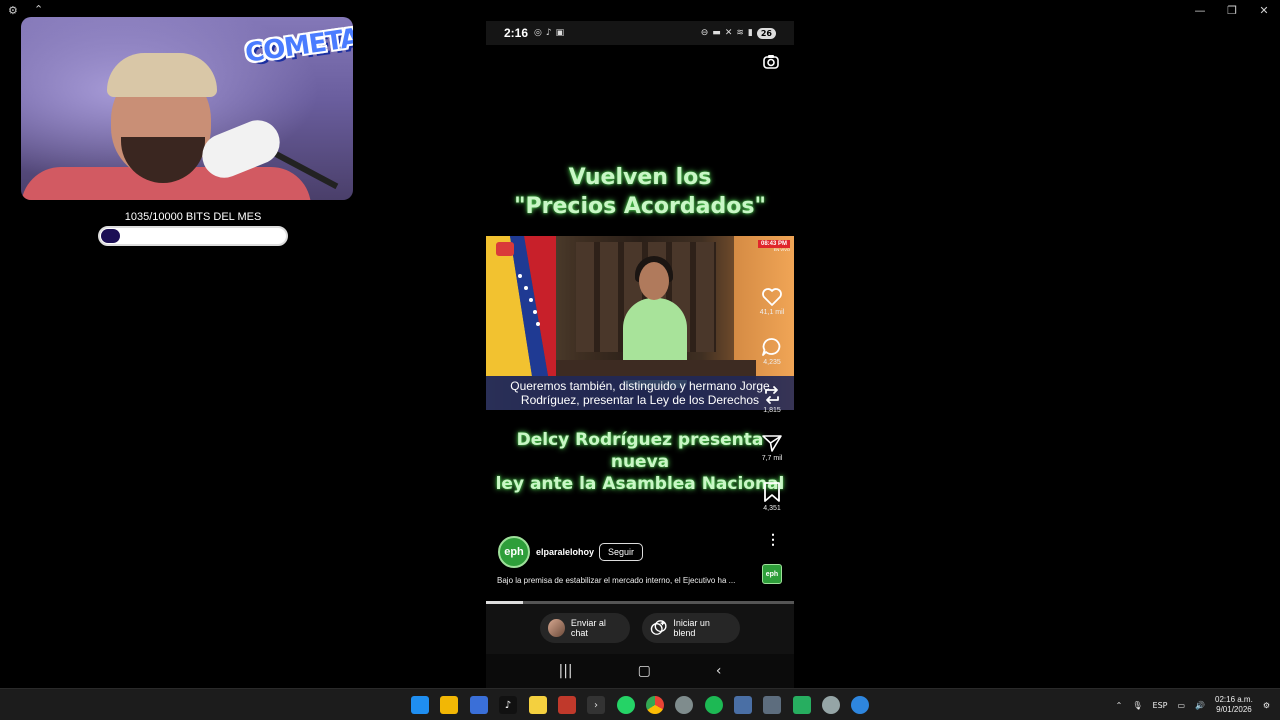  I want to click on dnd-icon: ⊖, so click(704, 33).